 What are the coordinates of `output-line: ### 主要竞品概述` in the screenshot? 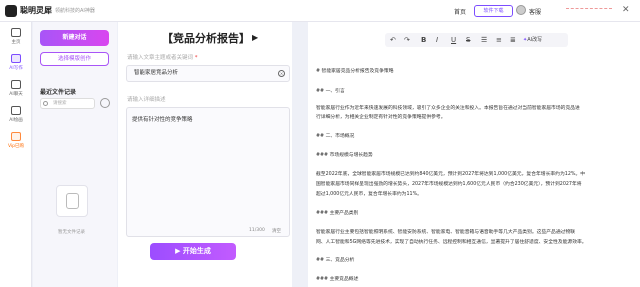 It's located at (337, 279).